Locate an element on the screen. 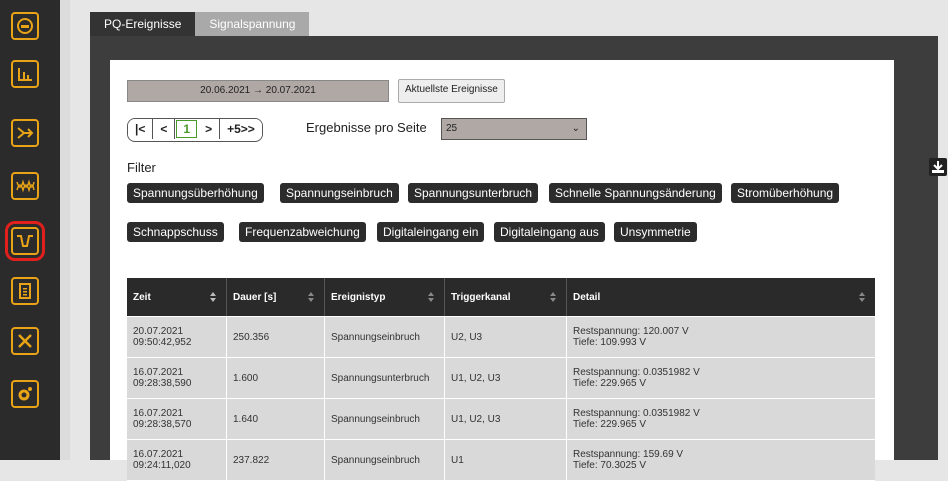 This screenshot has height=481, width=948. row-dauer: 1.600 is located at coordinates (276, 378).